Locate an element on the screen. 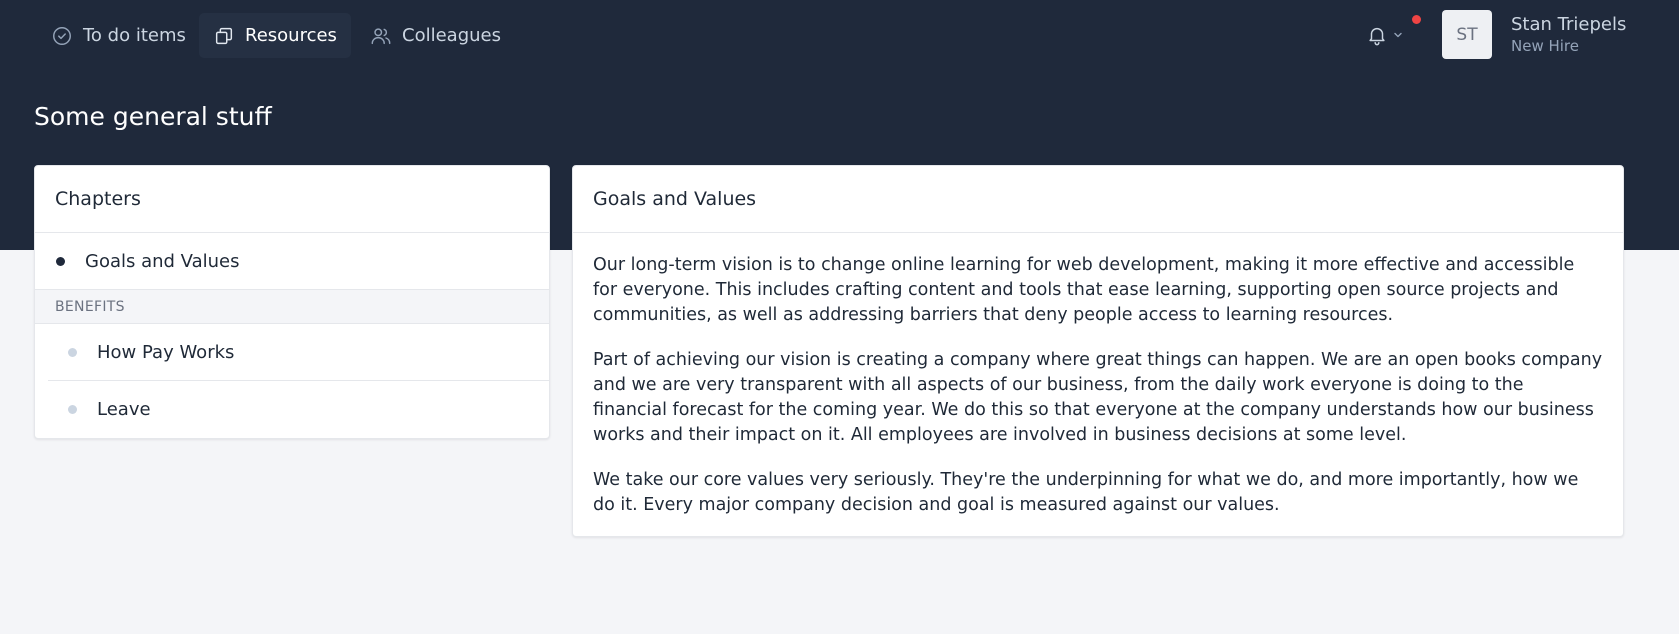 The width and height of the screenshot is (1679, 634). chapters-header: Chapters is located at coordinates (292, 199).